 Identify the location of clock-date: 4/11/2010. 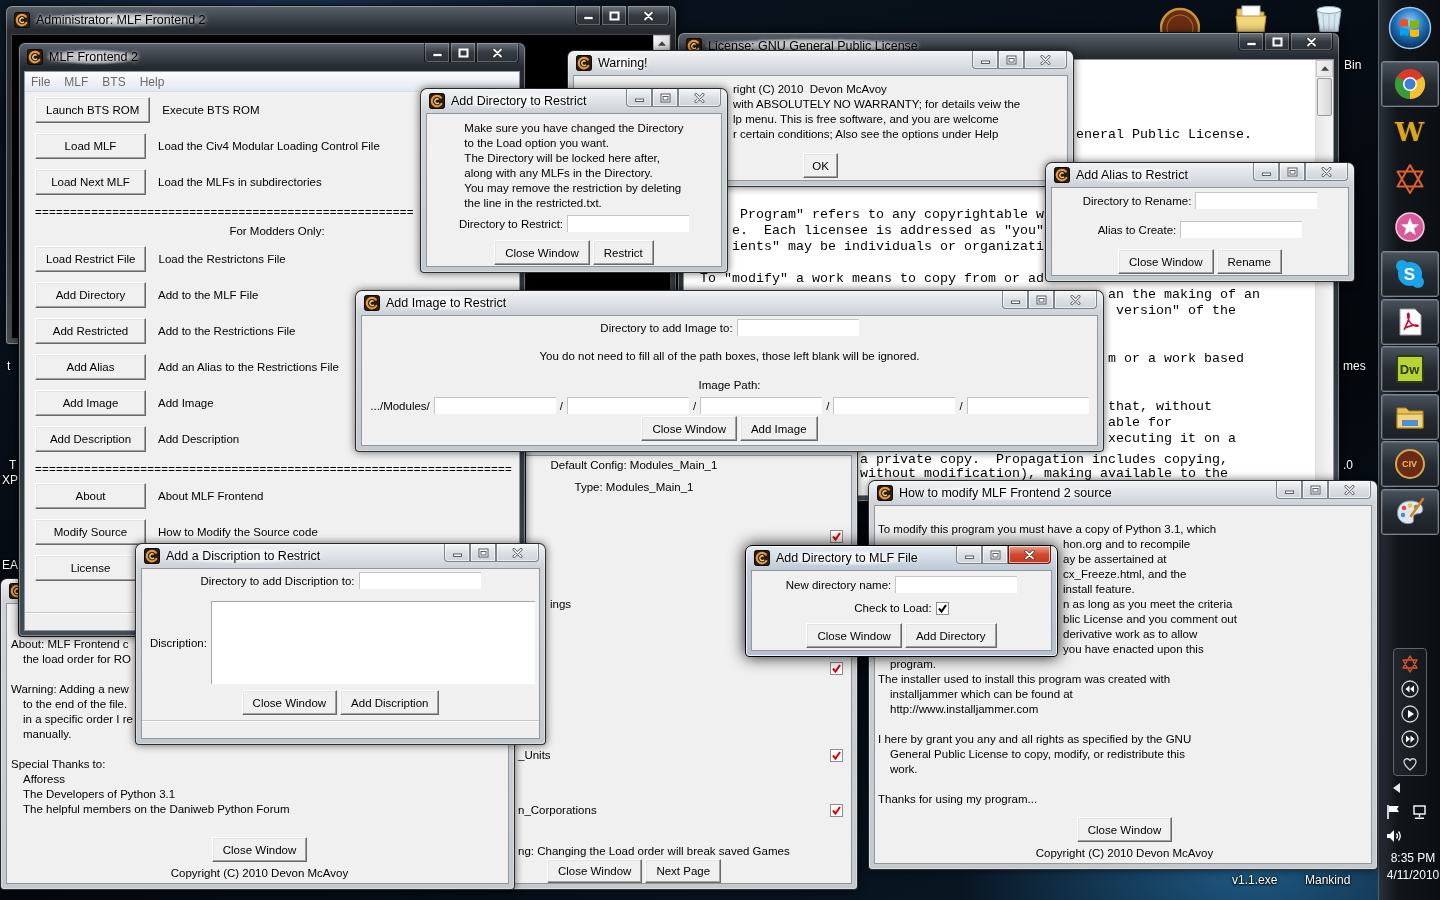
(1413, 875).